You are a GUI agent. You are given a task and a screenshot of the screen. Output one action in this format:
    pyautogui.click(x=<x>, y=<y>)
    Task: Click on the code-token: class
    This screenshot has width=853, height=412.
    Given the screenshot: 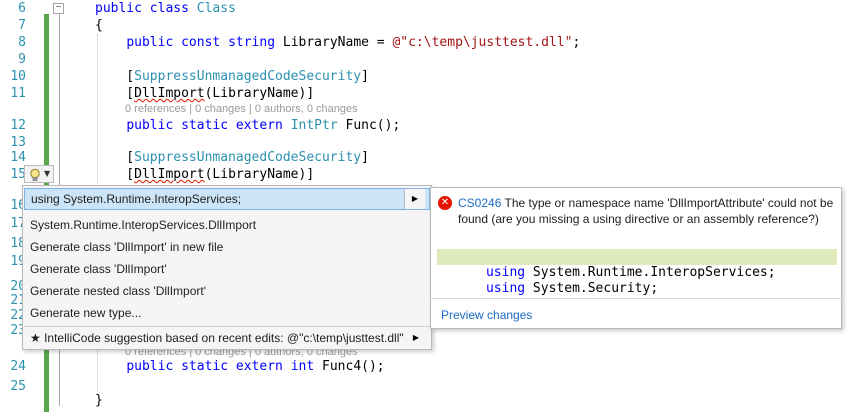 What is the action you would take?
    pyautogui.click(x=169, y=8)
    